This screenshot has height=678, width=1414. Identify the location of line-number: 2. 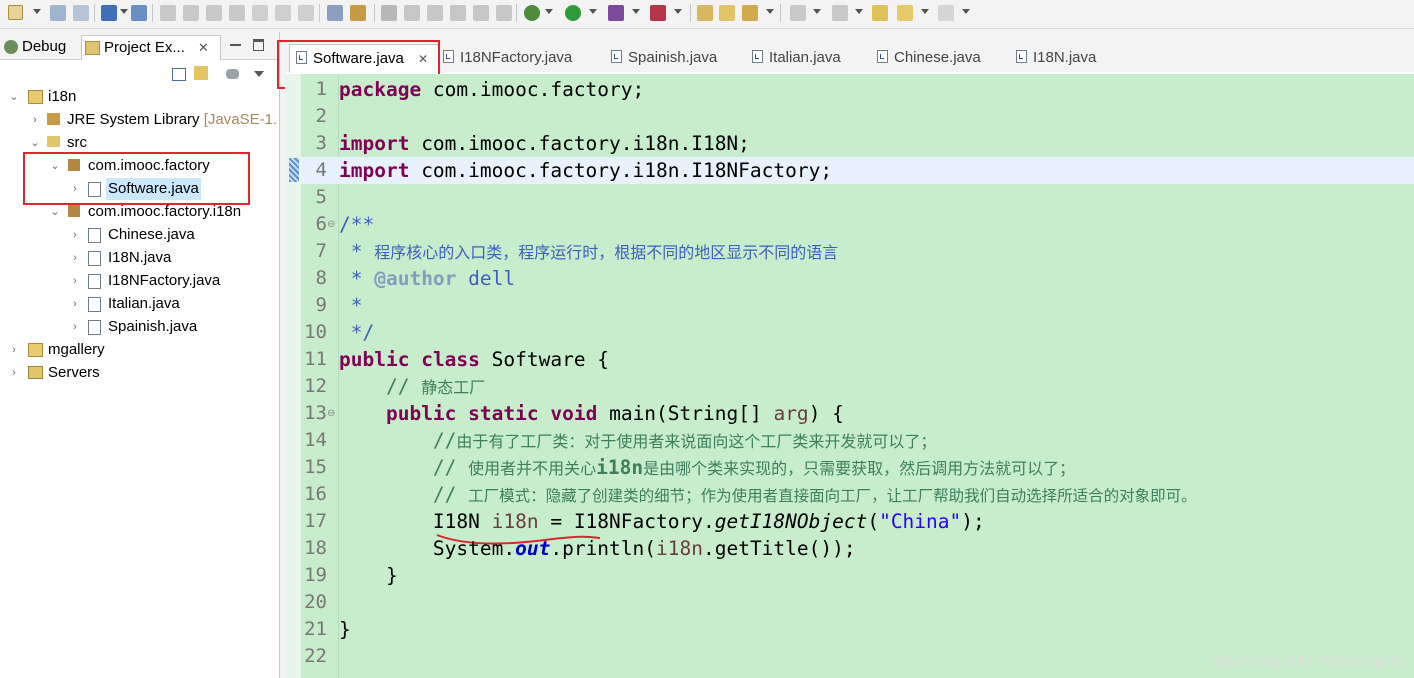
(321, 116).